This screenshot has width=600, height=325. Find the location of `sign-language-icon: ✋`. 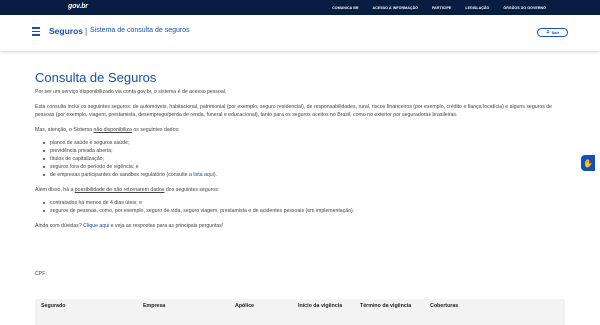

sign-language-icon: ✋ is located at coordinates (588, 163).